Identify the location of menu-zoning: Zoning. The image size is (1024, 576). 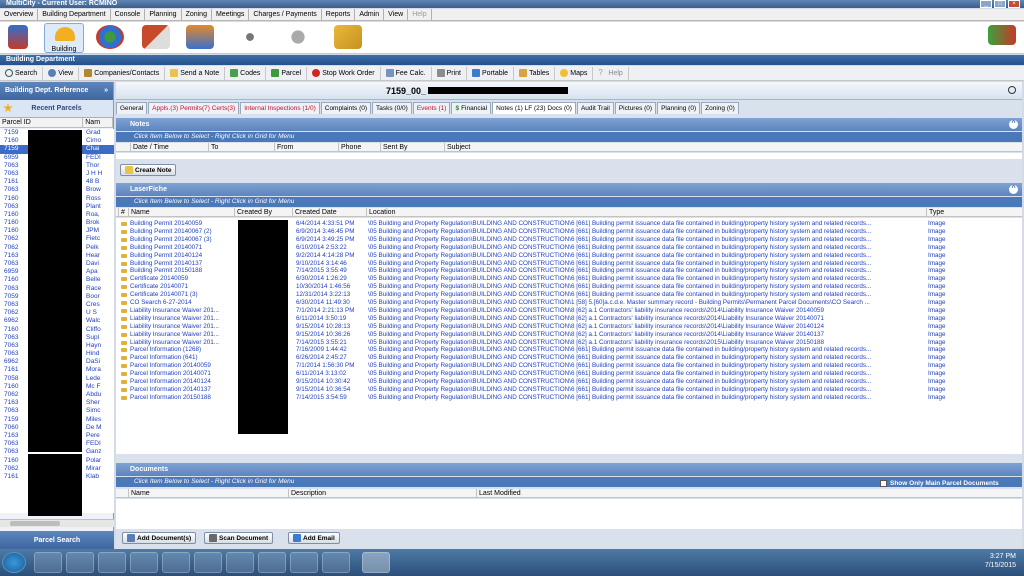
(197, 14).